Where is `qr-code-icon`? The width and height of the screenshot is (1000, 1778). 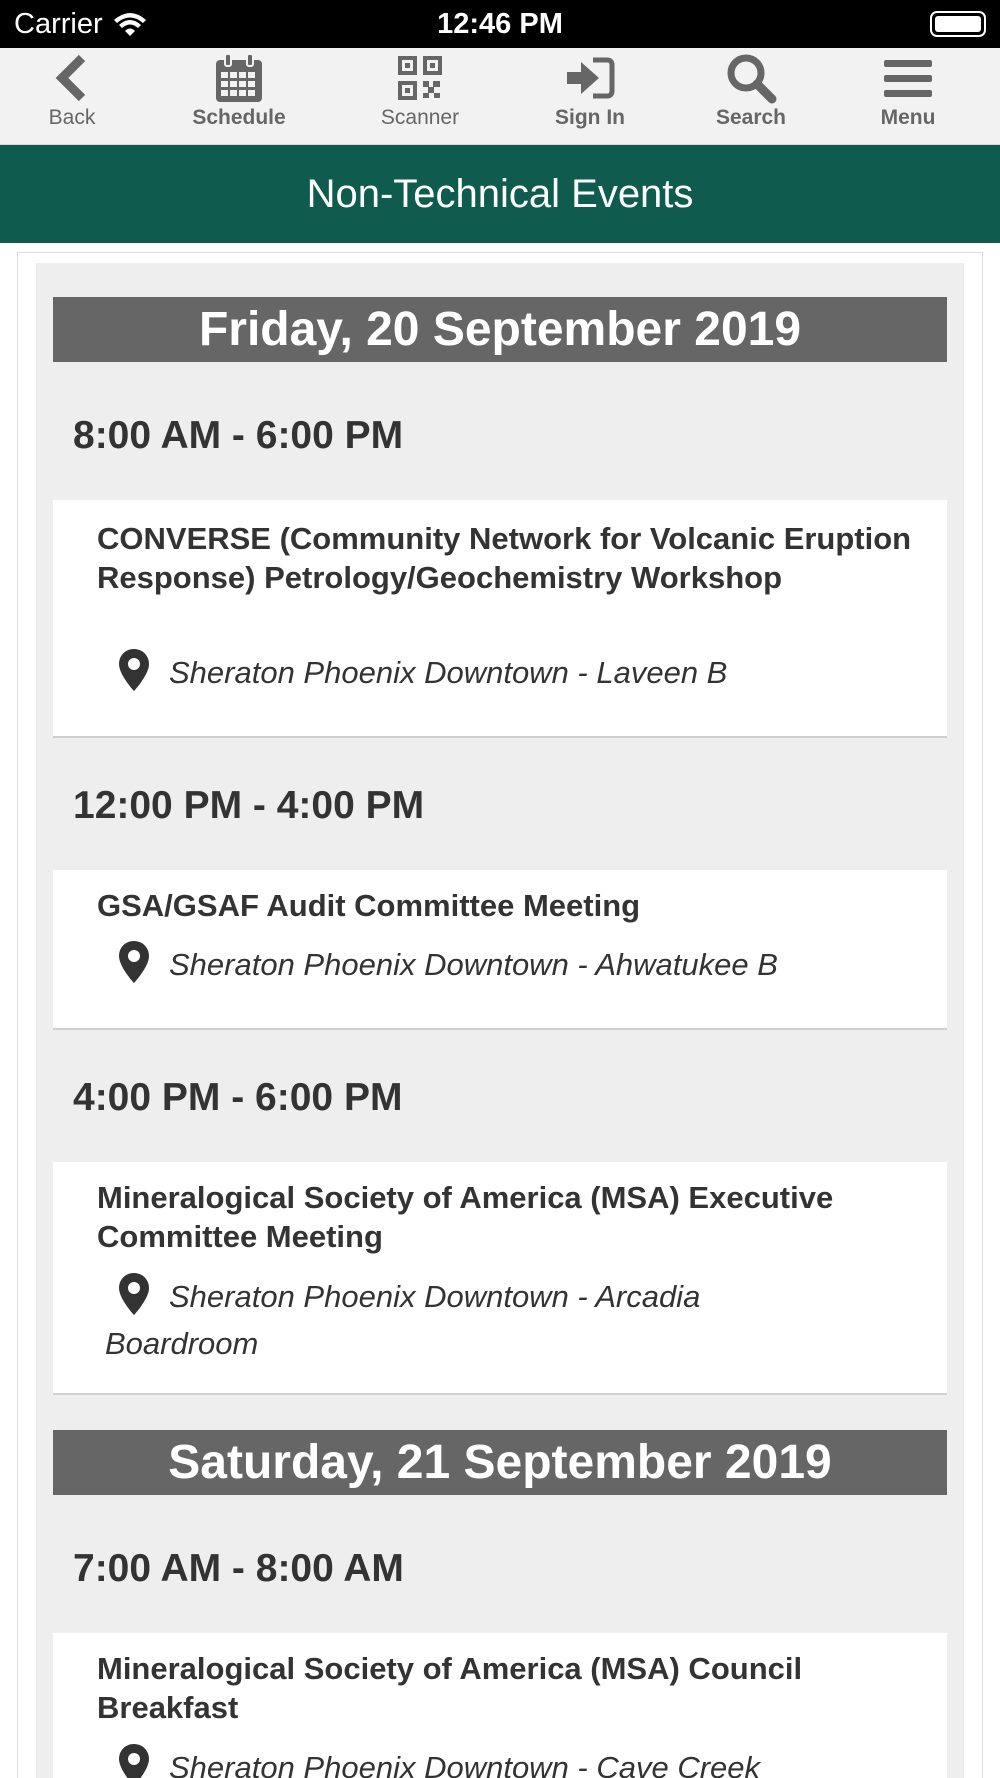 qr-code-icon is located at coordinates (420, 78).